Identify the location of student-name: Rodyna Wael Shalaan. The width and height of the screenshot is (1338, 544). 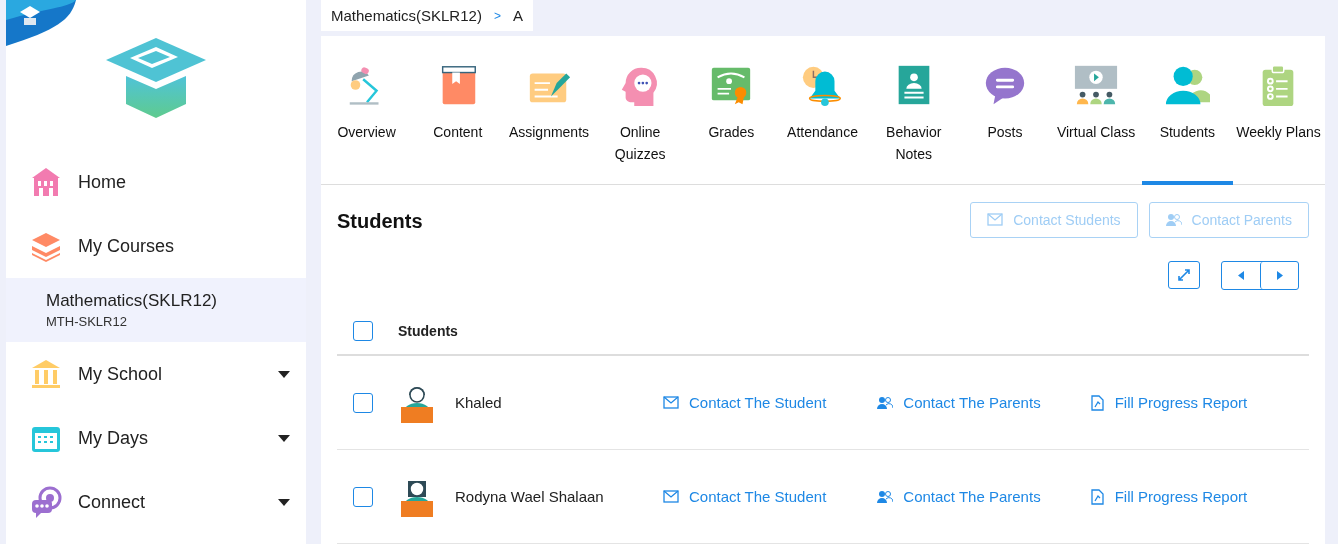
(530, 496).